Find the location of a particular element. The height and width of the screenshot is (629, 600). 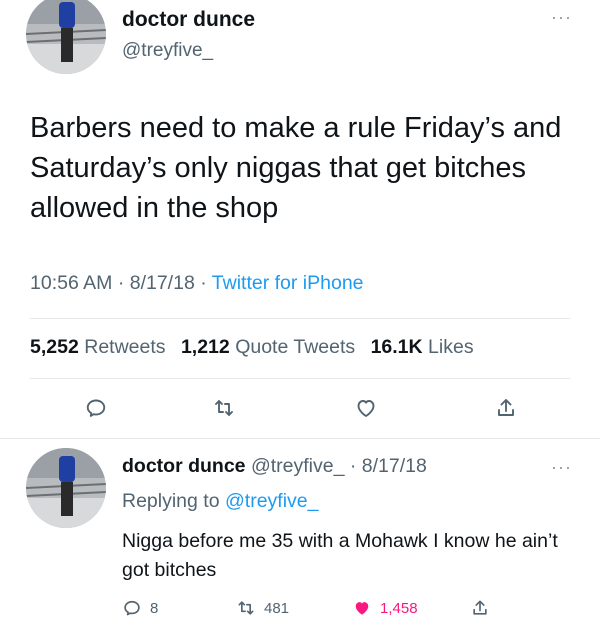

tweet-date: 8/17/18 is located at coordinates (162, 283).